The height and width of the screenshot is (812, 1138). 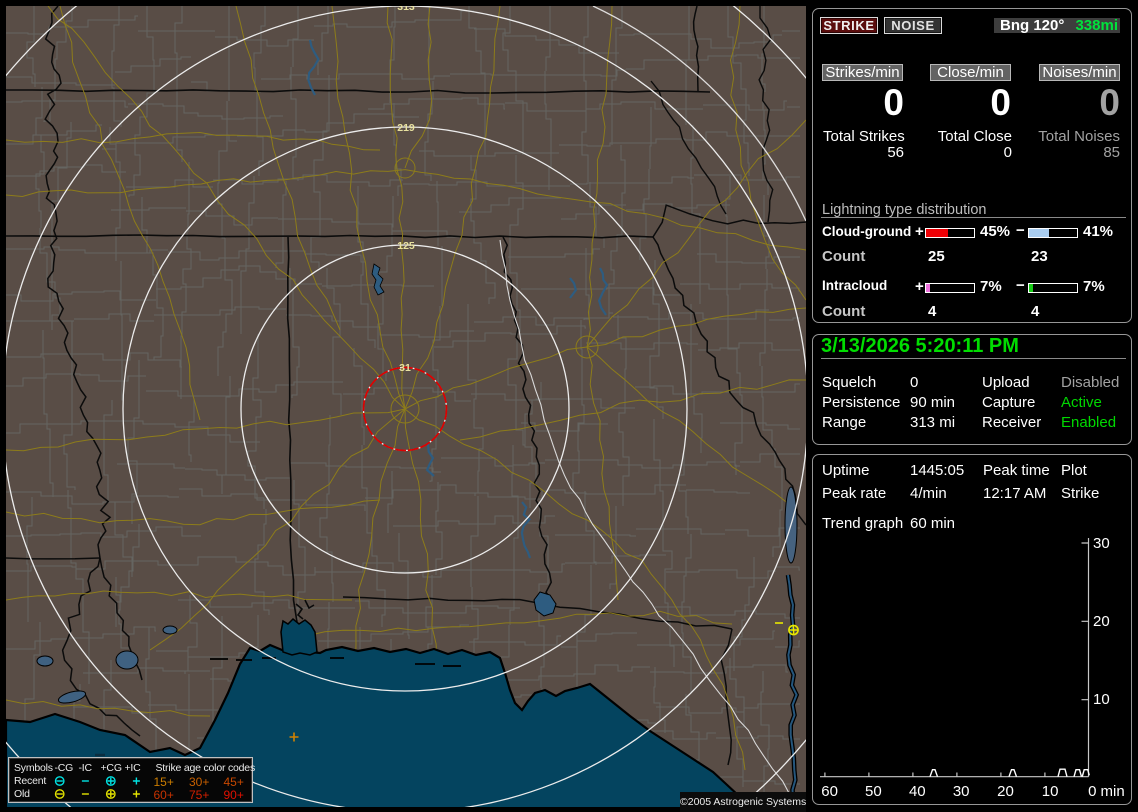 What do you see at coordinates (406, 246) in the screenshot?
I see `svg-text: 125` at bounding box center [406, 246].